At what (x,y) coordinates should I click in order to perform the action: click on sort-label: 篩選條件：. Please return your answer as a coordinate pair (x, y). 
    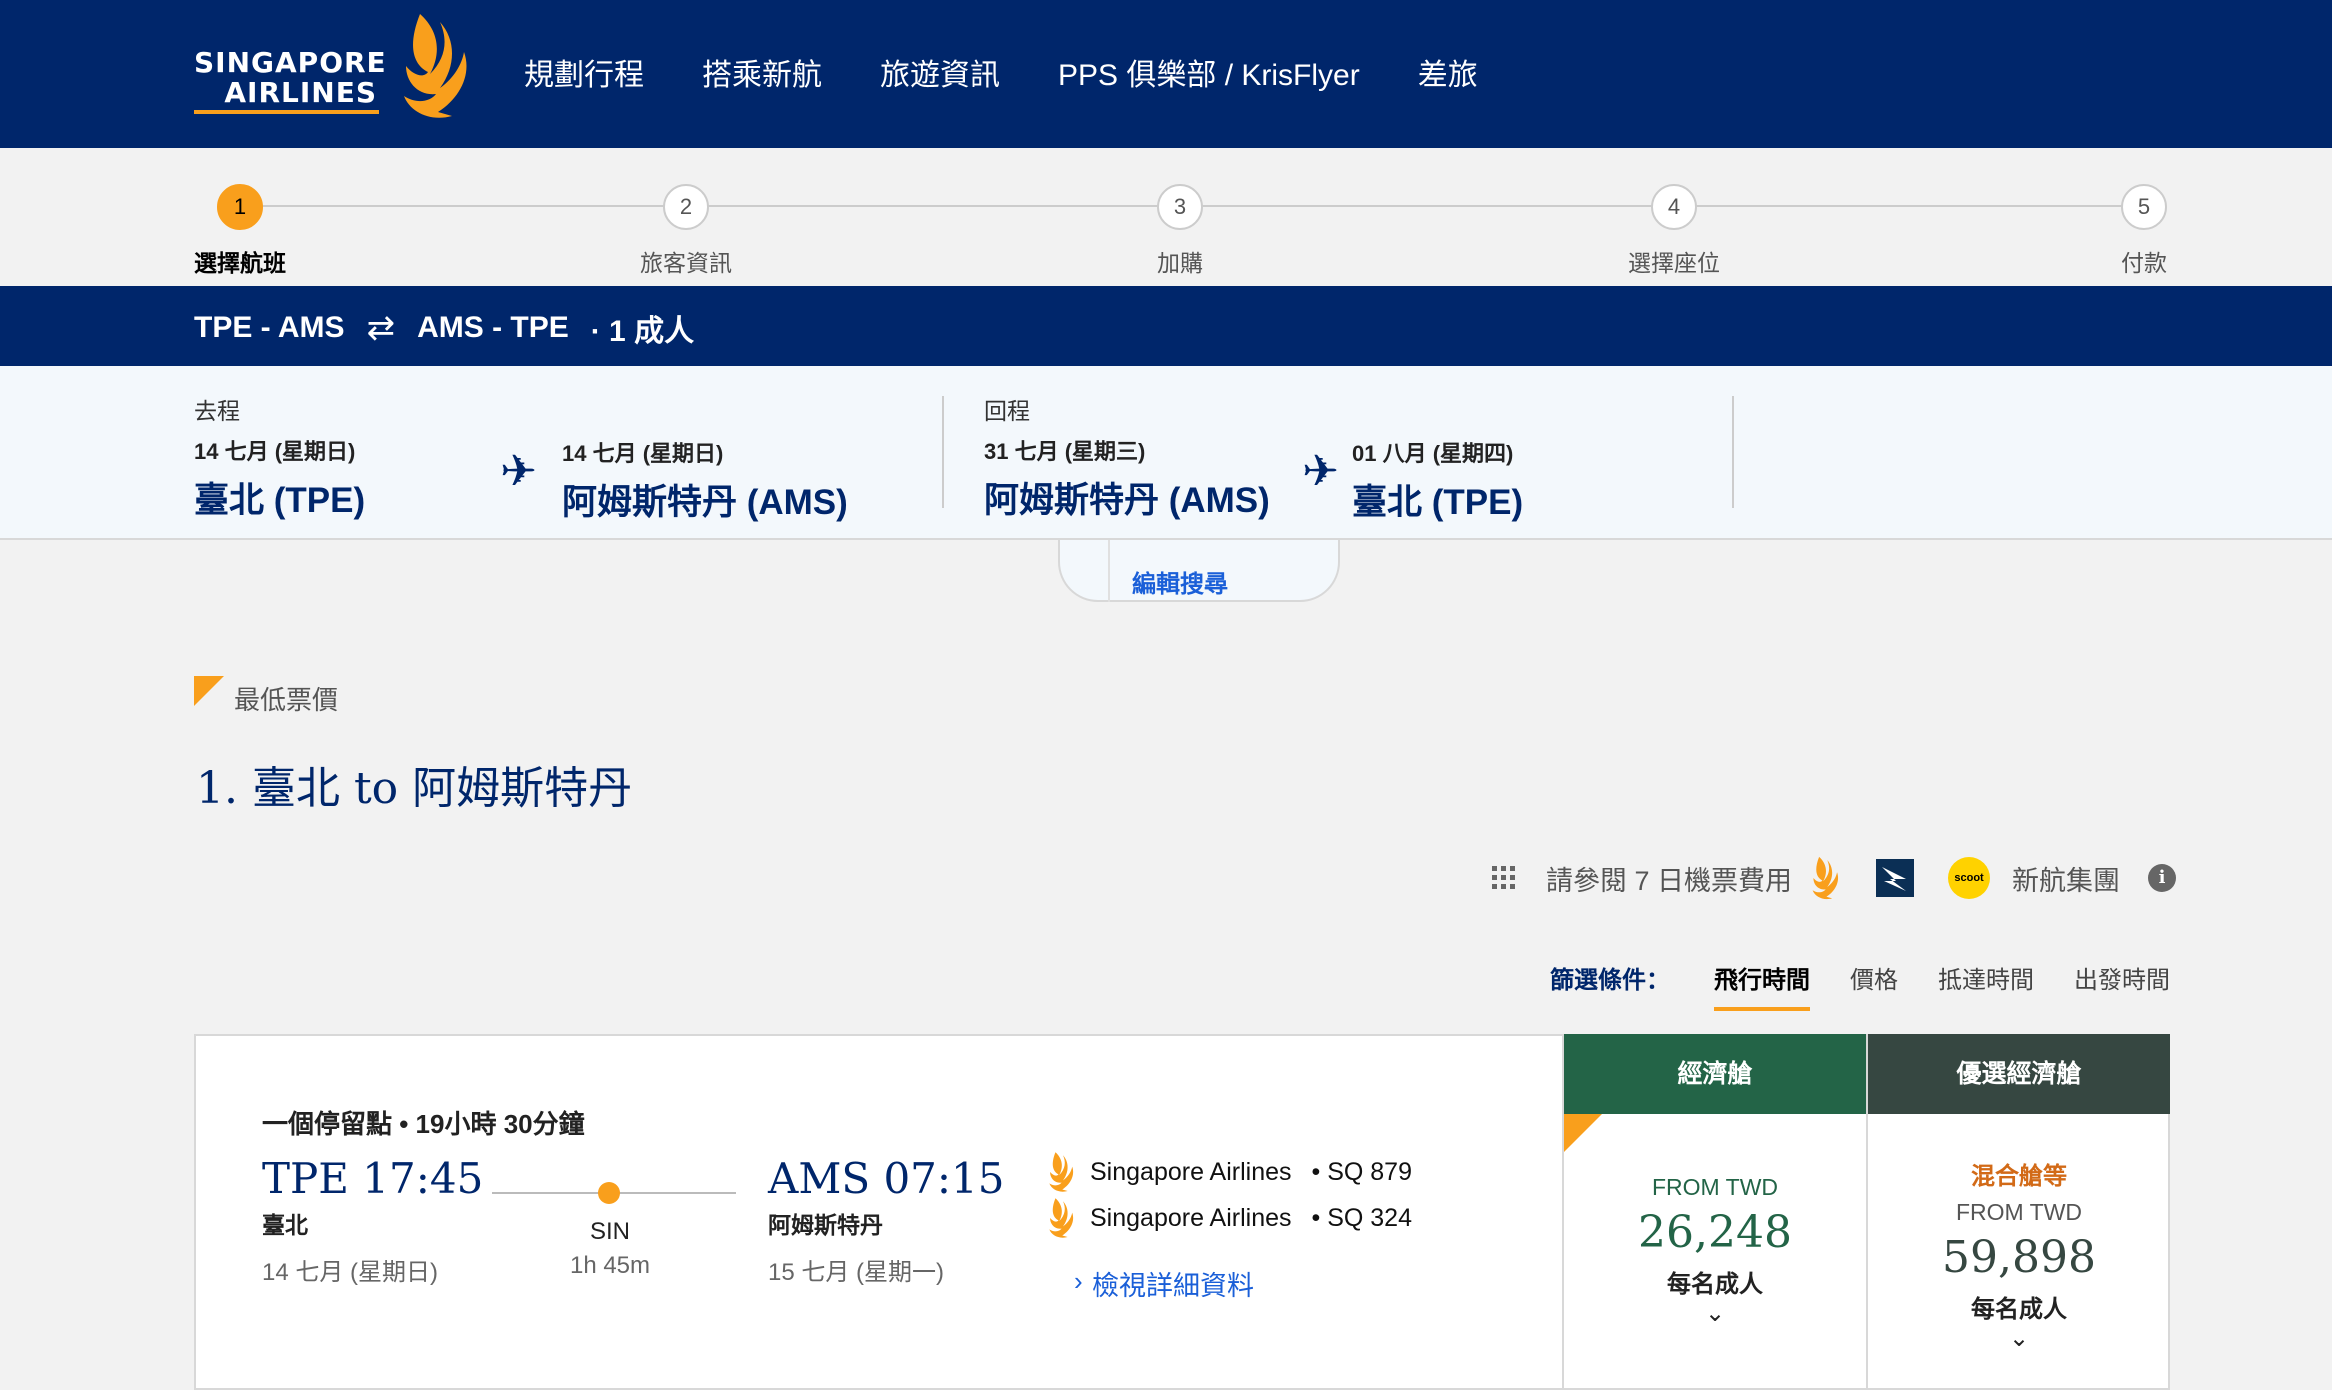
    Looking at the image, I should click on (1610, 980).